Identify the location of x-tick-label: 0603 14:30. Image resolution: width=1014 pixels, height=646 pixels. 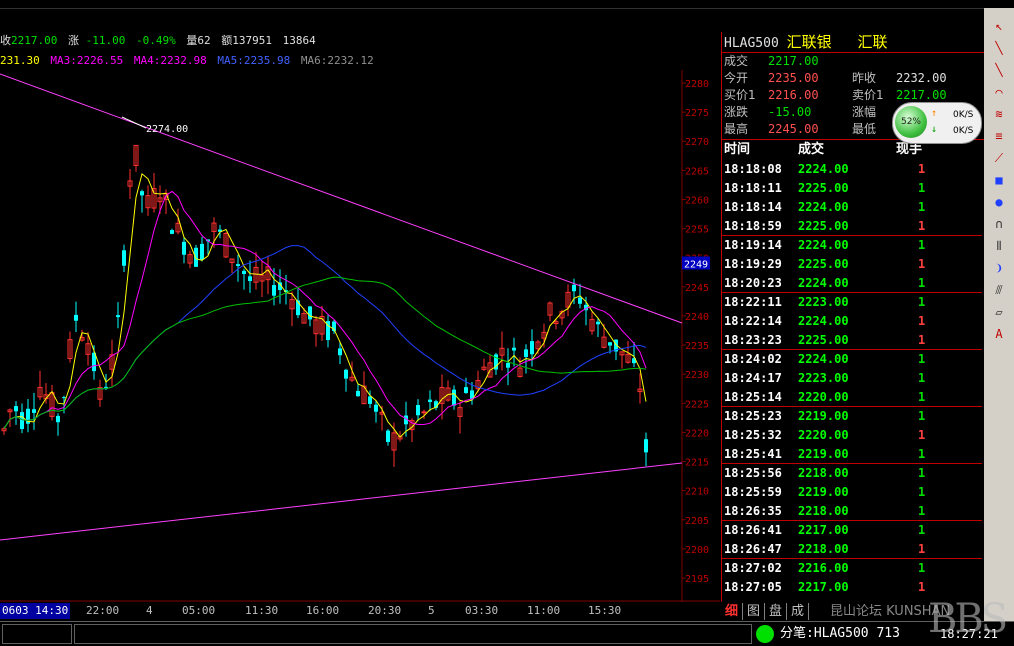
(35, 611).